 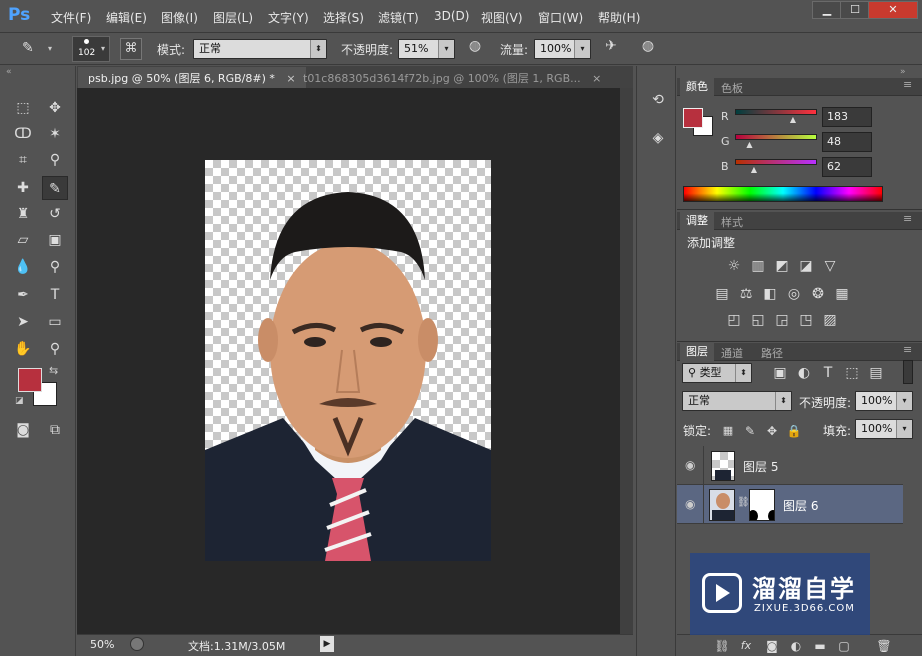 I want to click on layers-scrollbar, so click(x=908, y=372).